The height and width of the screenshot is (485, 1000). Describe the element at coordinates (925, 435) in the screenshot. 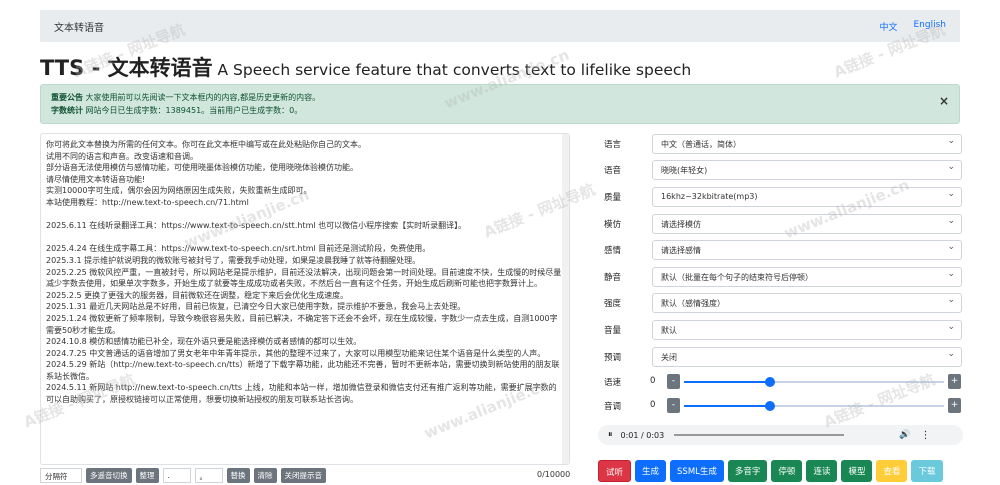

I see `more-options-icon: ⋮` at that location.